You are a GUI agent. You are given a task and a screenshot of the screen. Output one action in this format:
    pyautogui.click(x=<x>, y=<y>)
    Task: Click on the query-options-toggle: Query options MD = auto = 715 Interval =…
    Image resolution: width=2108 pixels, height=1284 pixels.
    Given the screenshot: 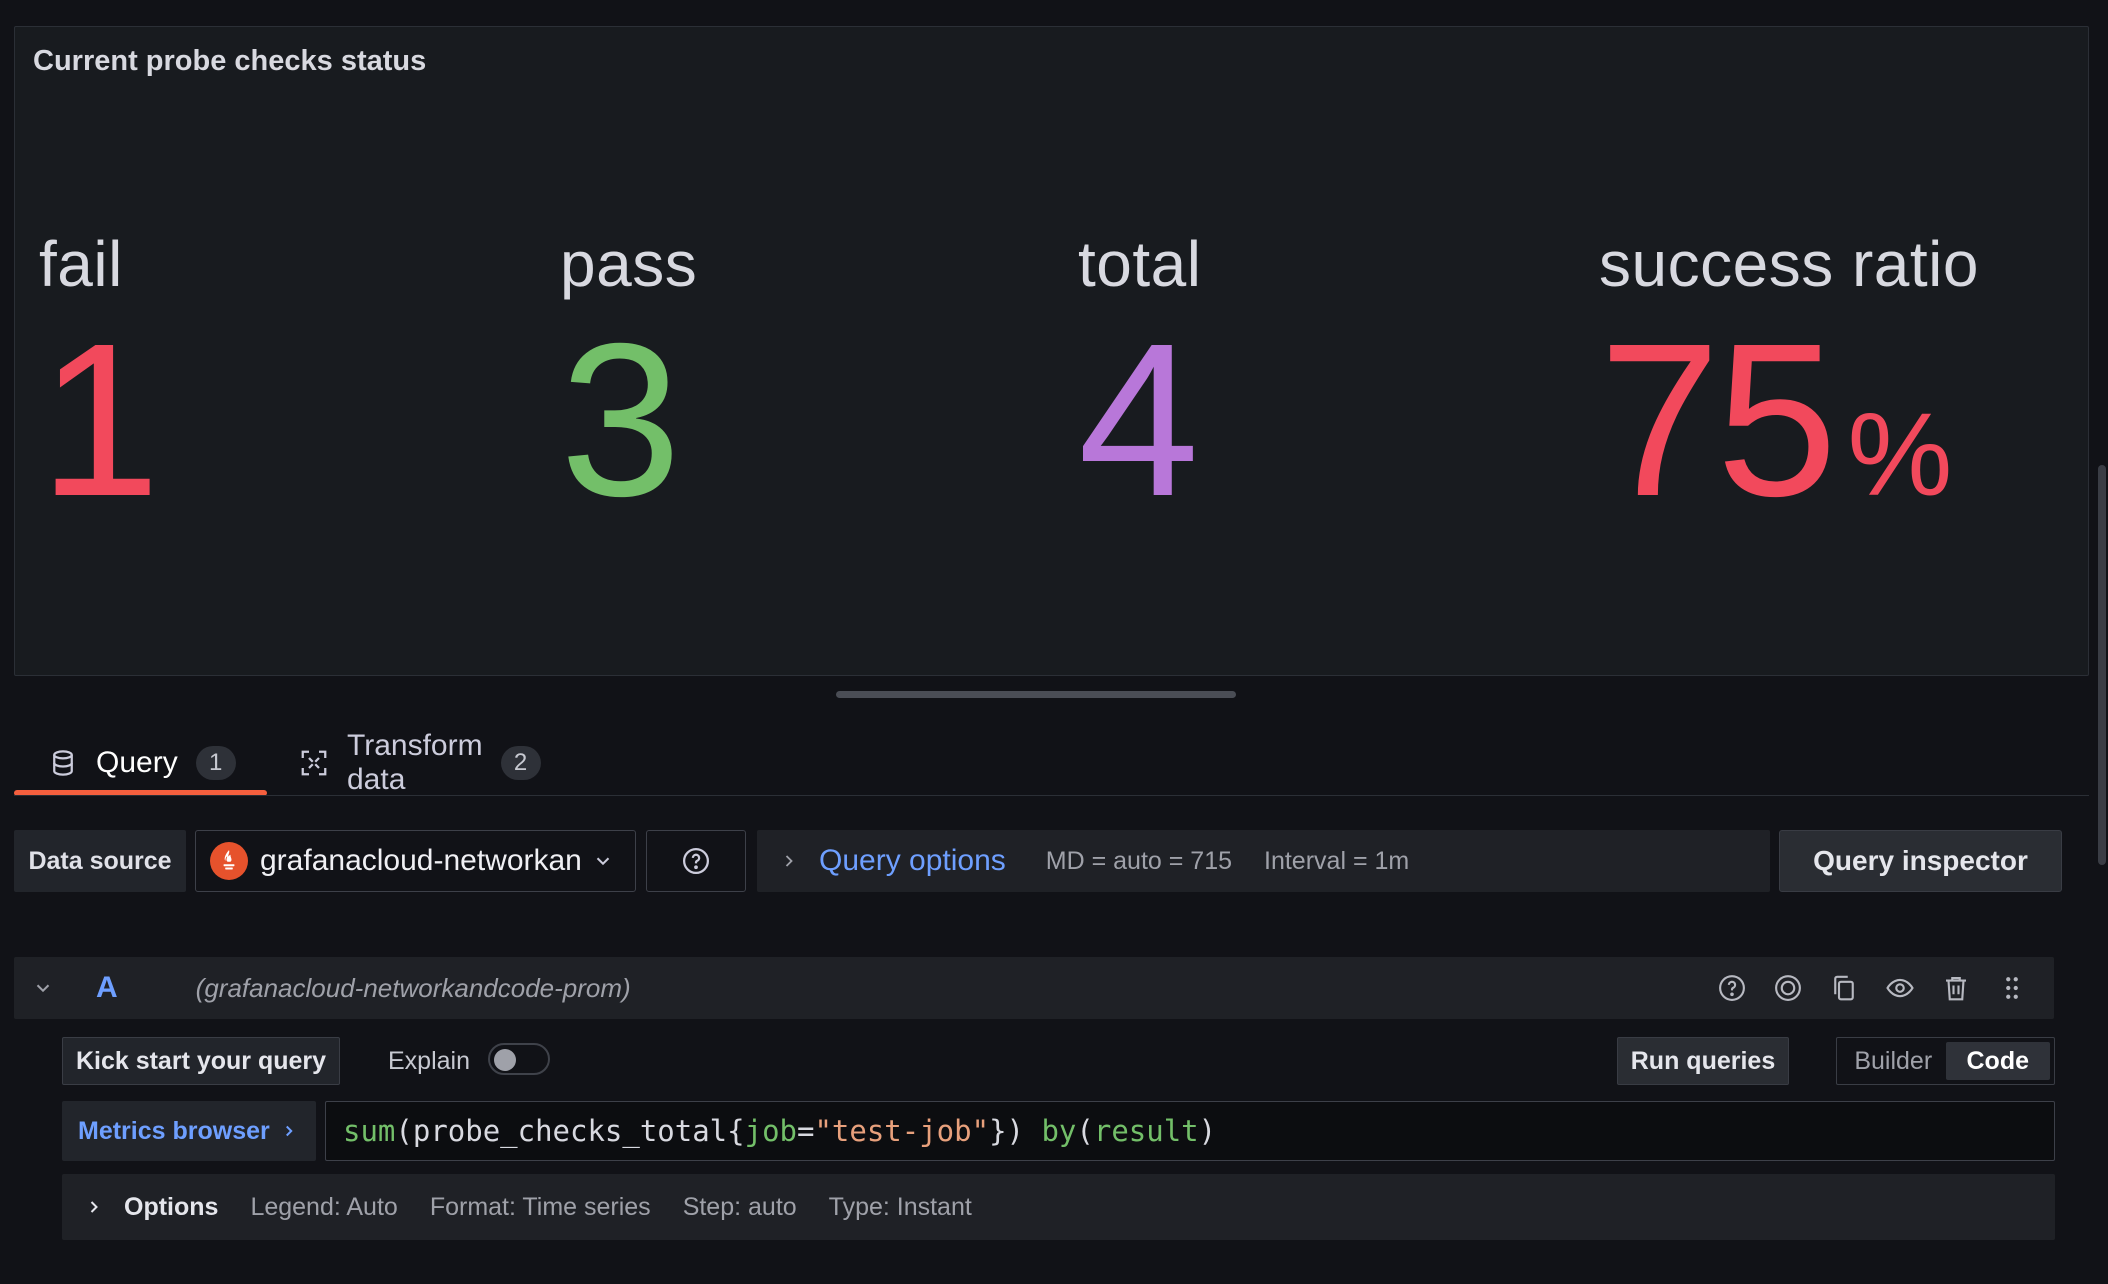 What is the action you would take?
    pyautogui.click(x=1263, y=861)
    